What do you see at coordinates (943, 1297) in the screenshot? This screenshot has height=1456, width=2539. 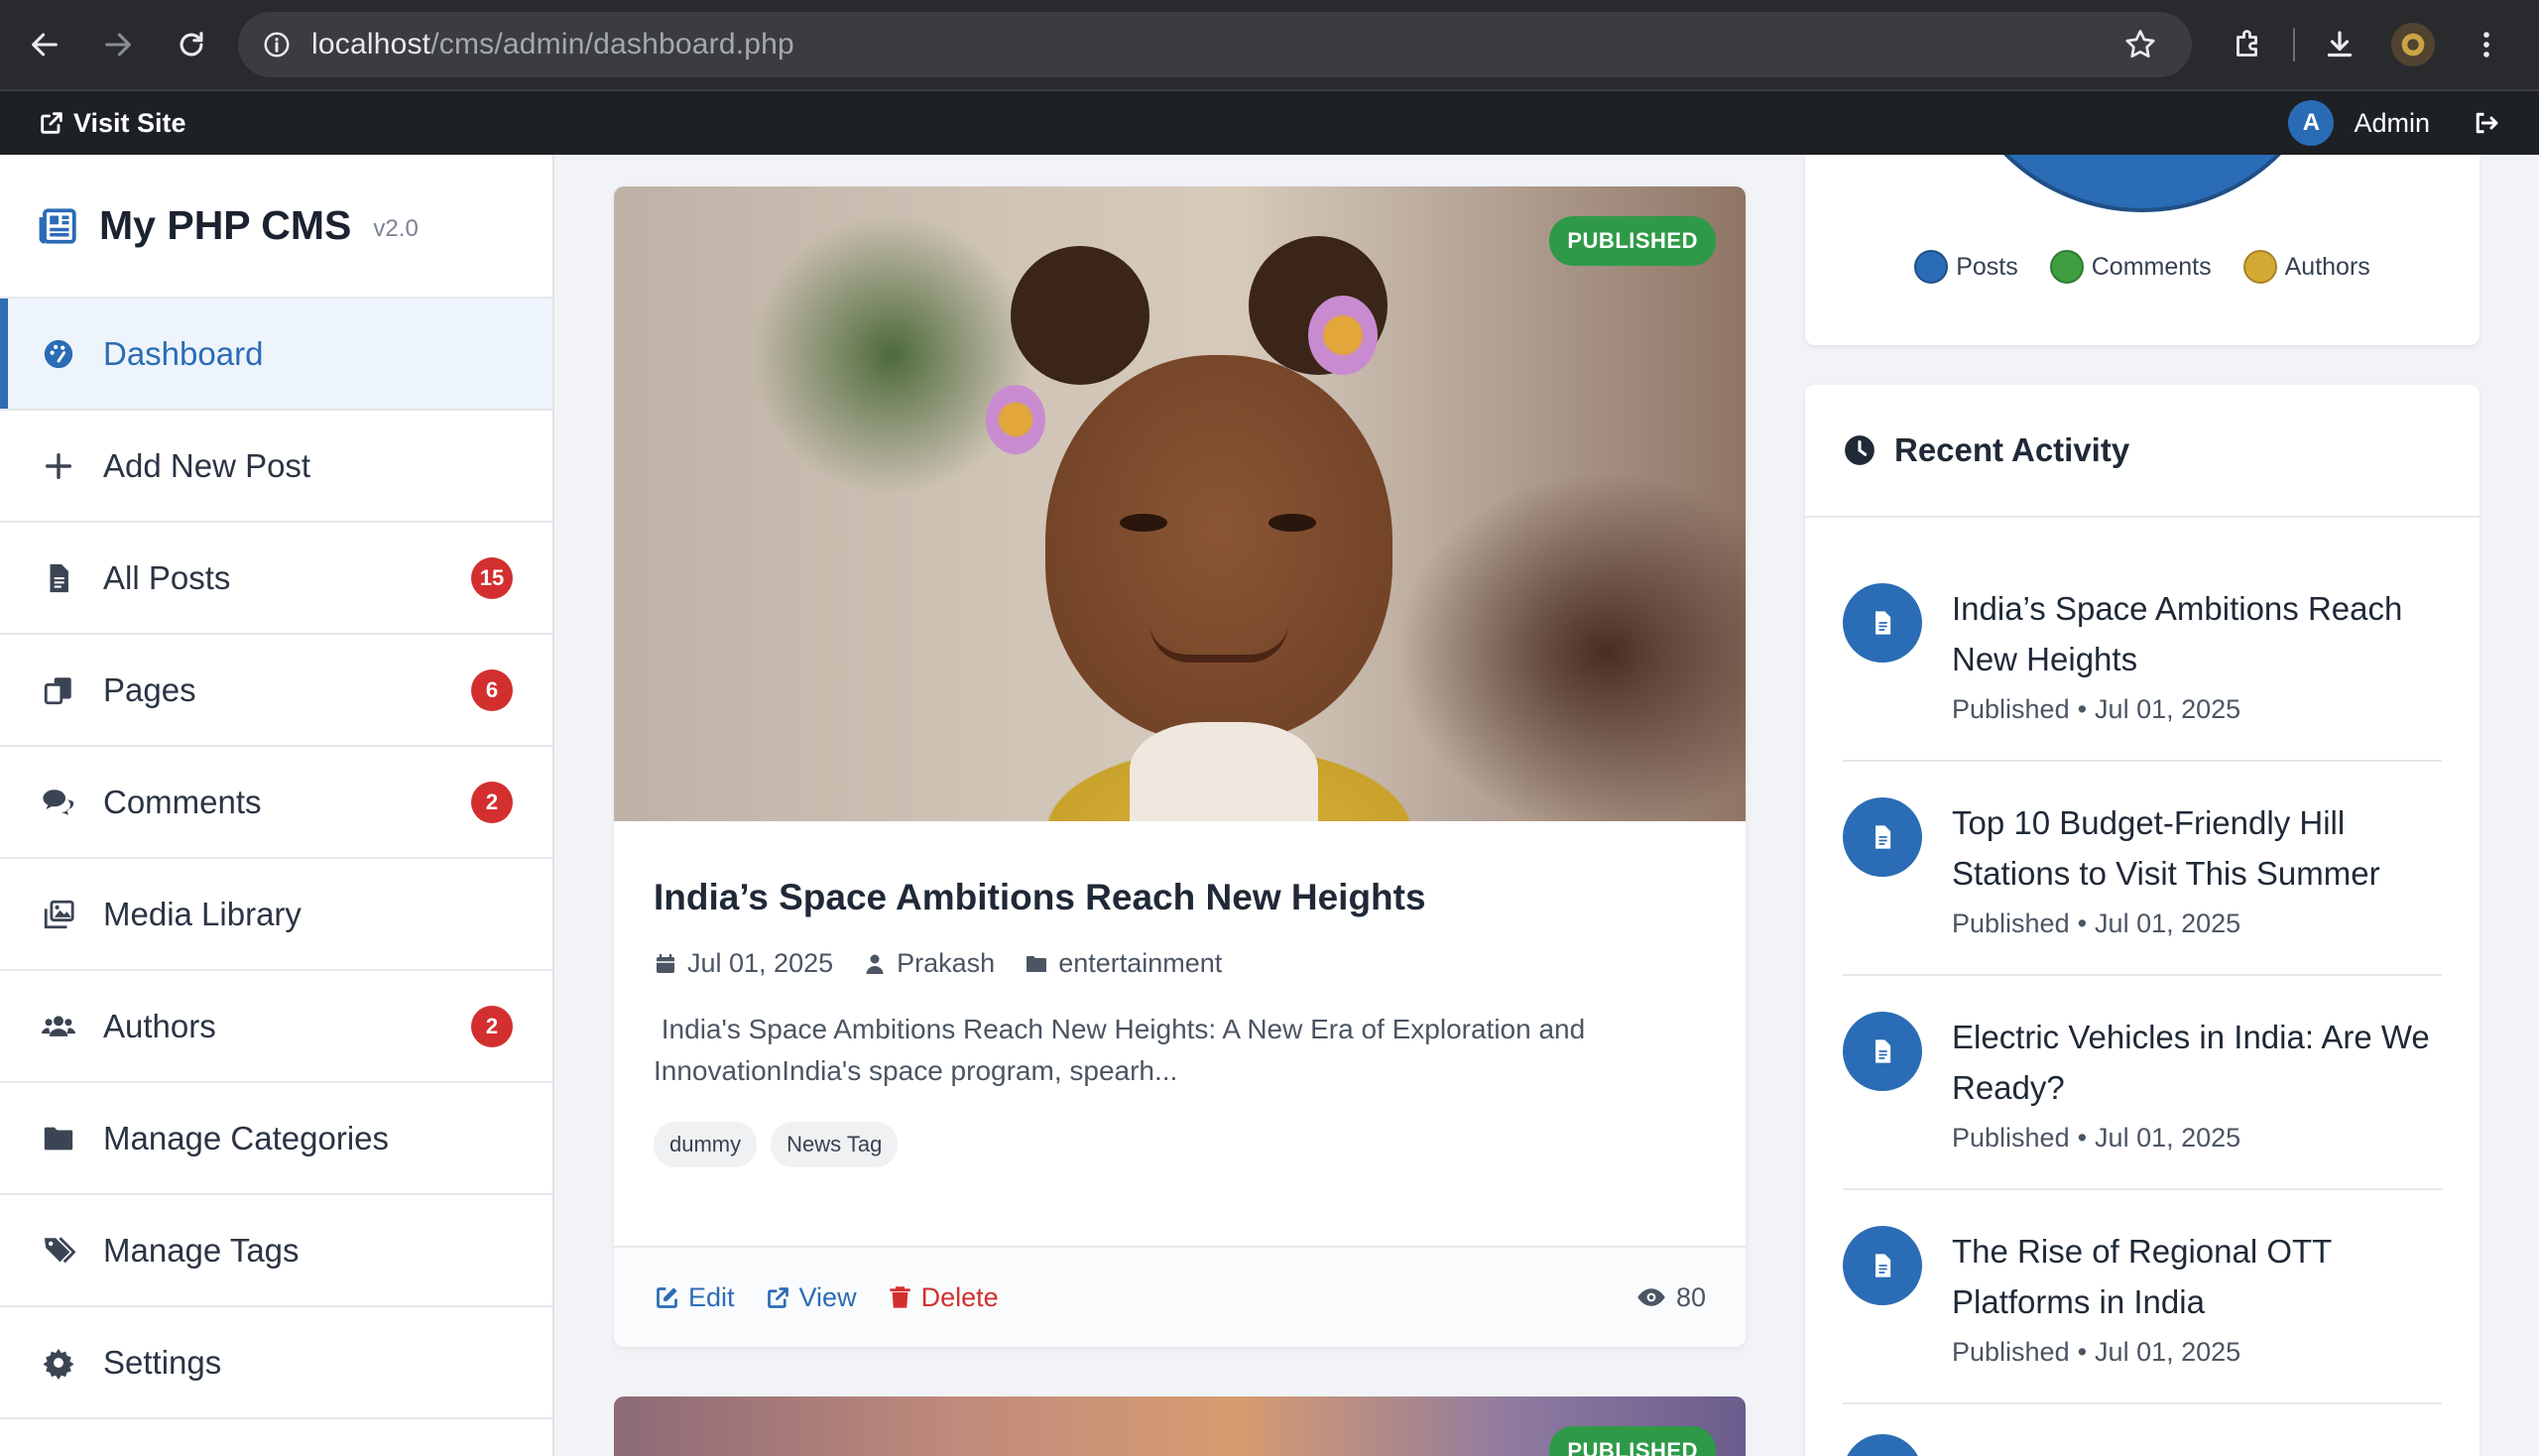 I see `delete-button: Delete` at bounding box center [943, 1297].